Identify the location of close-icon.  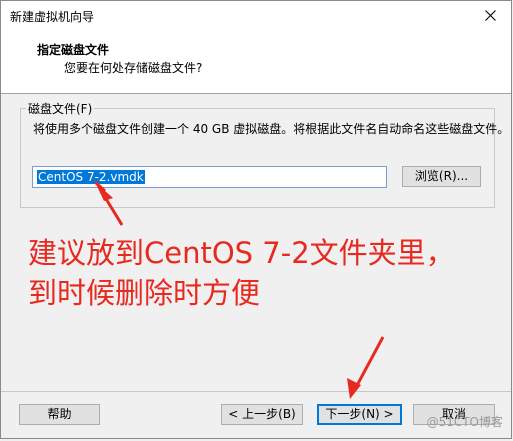
(490, 15).